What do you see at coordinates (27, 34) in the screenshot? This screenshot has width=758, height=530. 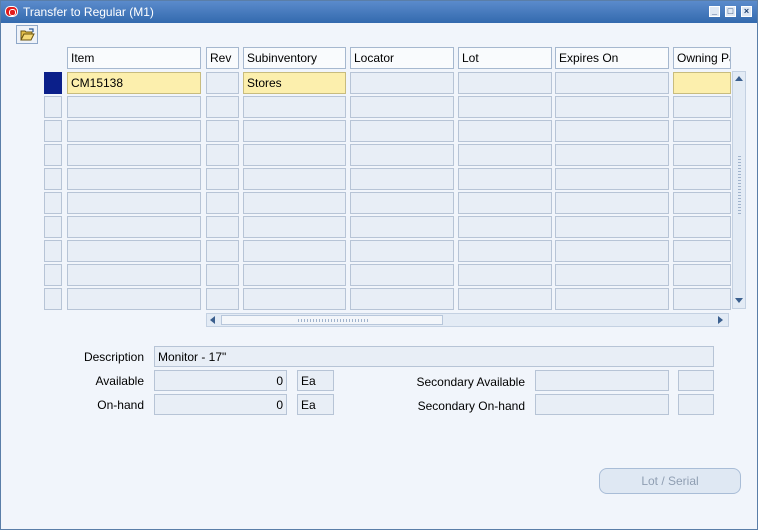 I see `open-button` at bounding box center [27, 34].